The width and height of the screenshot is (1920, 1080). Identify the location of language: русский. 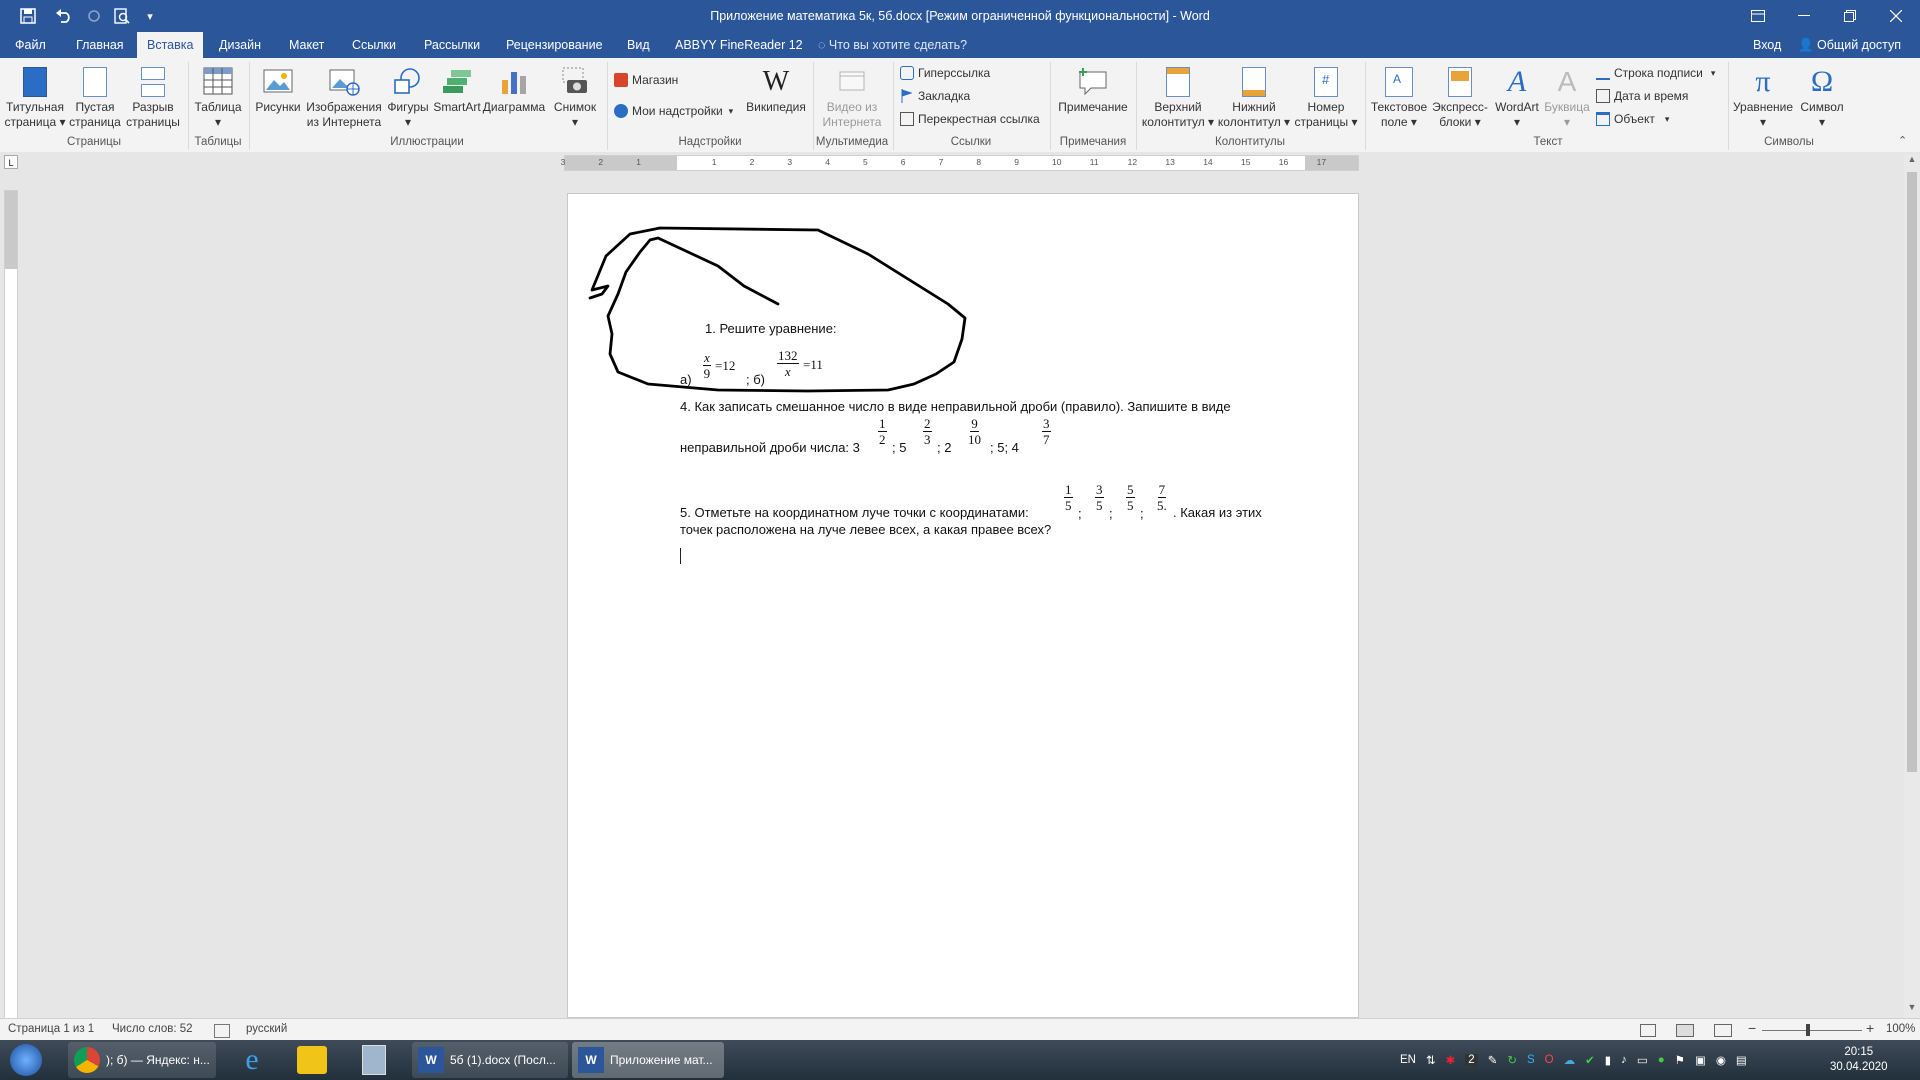
(266, 1029).